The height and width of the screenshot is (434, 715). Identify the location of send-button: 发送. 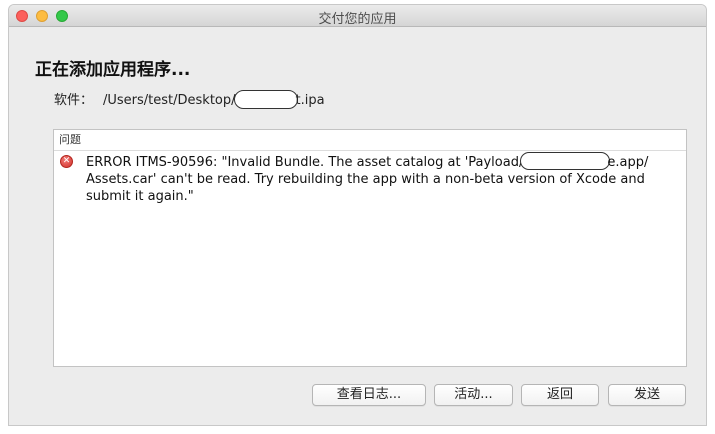
(647, 395).